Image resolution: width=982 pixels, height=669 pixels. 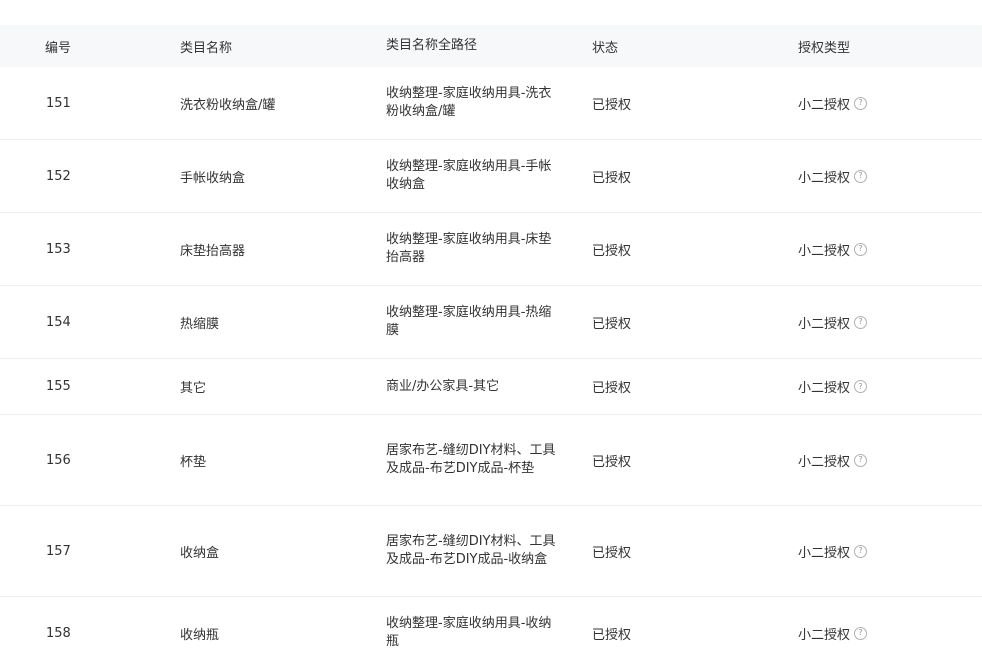 What do you see at coordinates (200, 635) in the screenshot?
I see `row-name: 收纳瓶` at bounding box center [200, 635].